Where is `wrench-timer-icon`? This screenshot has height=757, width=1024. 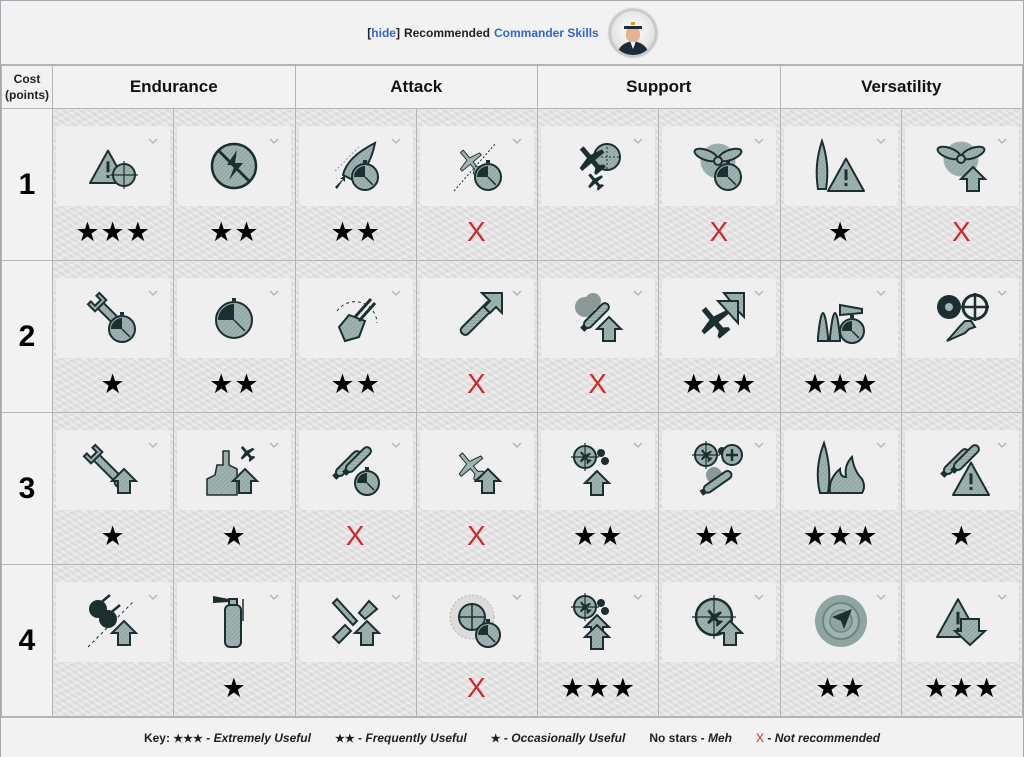
wrench-timer-icon is located at coordinates (111, 317).